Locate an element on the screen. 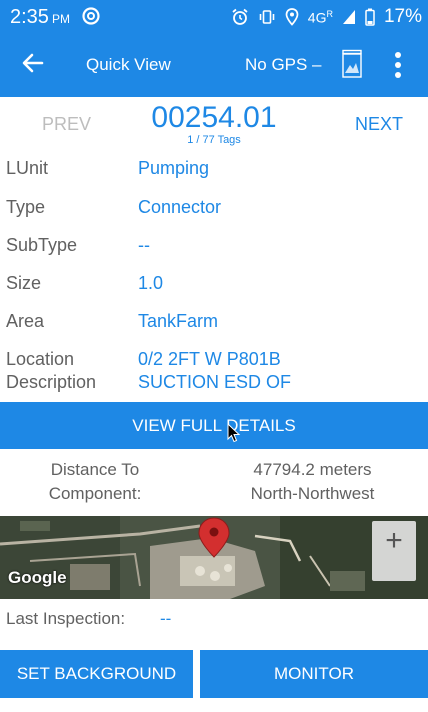 The width and height of the screenshot is (428, 712). set-background-button: SET BACKGROUND is located at coordinates (96, 674).